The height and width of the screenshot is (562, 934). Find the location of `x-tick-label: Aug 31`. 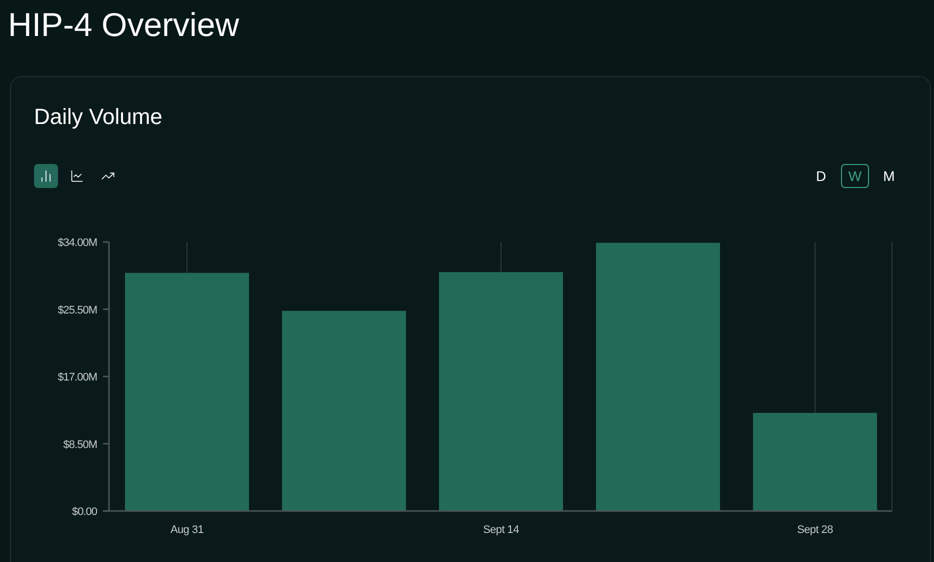

x-tick-label: Aug 31 is located at coordinates (187, 530).